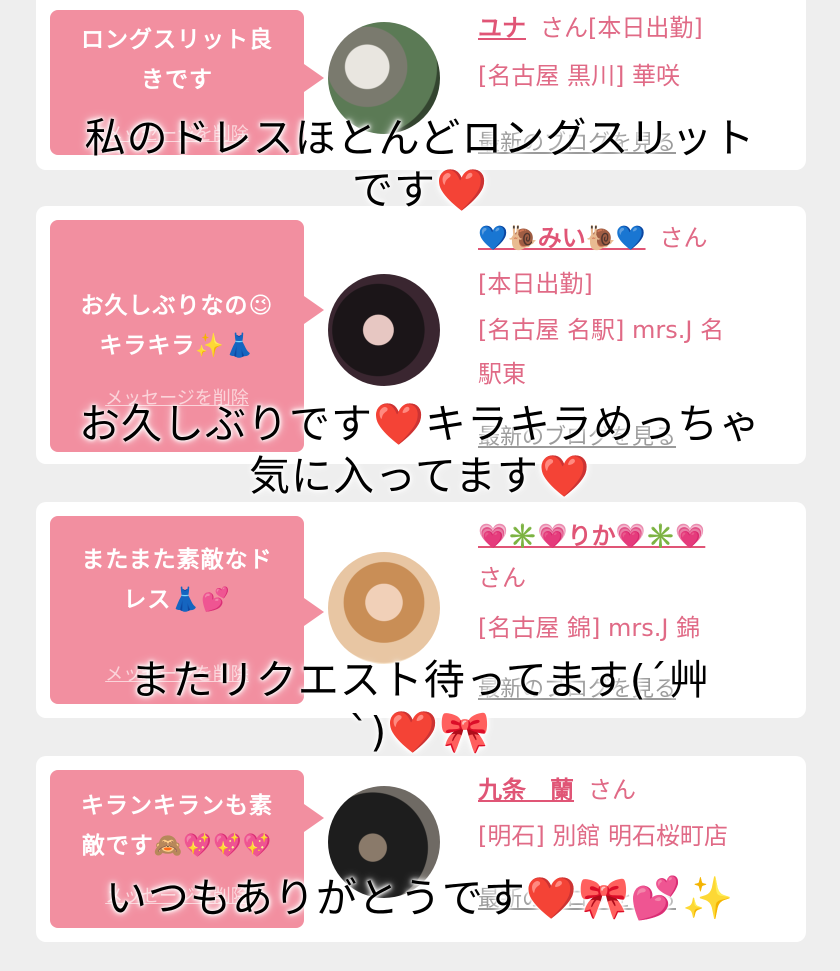 The image size is (840, 971). I want to click on message-line: 敵です🙈💖💖💖, so click(177, 846).